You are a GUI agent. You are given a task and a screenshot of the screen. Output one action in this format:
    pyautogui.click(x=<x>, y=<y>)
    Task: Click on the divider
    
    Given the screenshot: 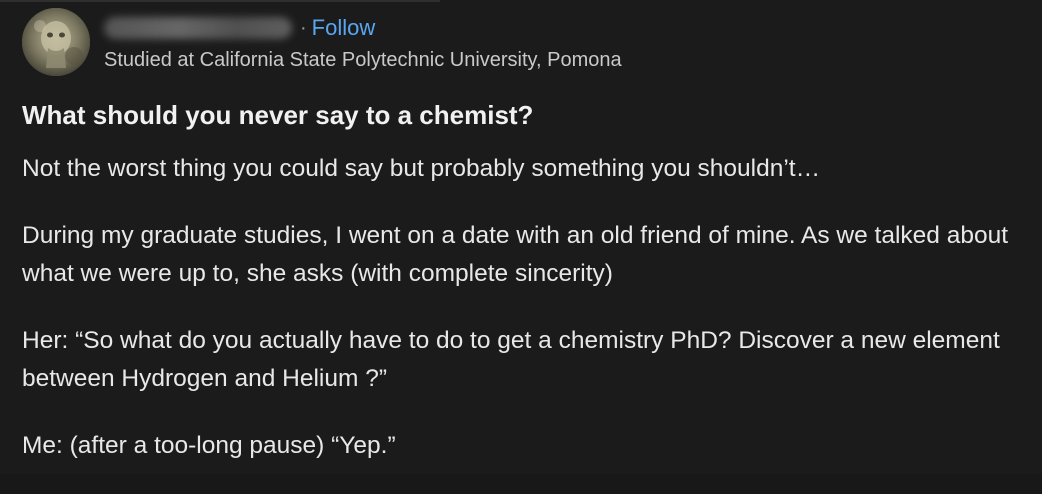 What is the action you would take?
    pyautogui.click(x=220, y=1)
    